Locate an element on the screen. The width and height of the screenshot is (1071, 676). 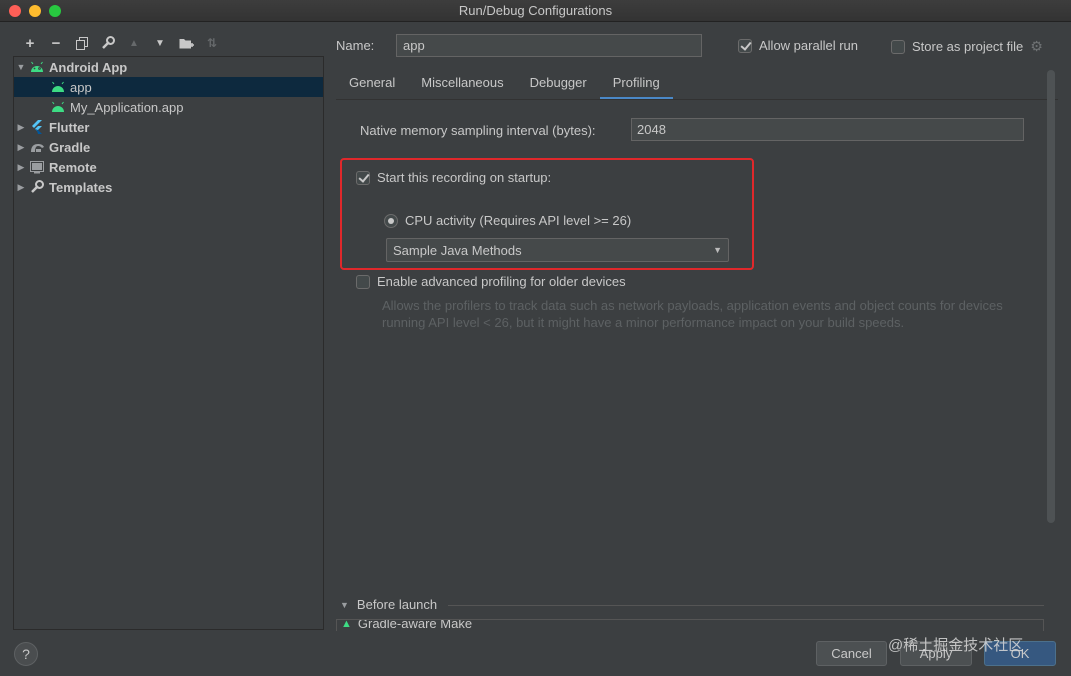
before-launch-label: Before launch is located at coordinates (397, 604).